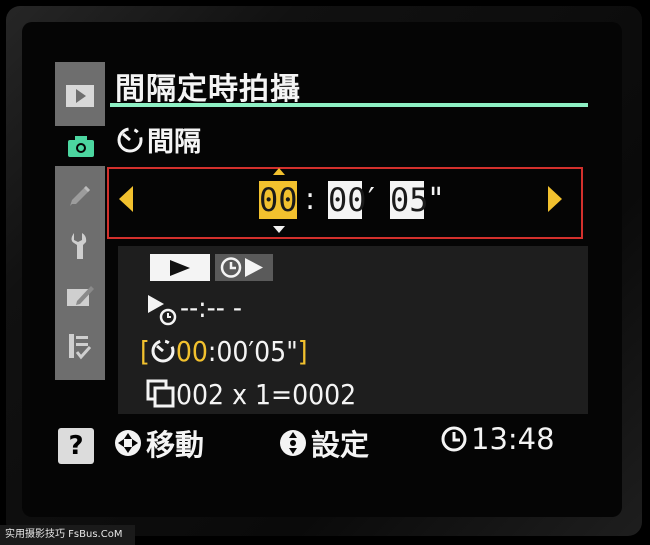 The width and height of the screenshot is (650, 545). Describe the element at coordinates (347, 200) in the screenshot. I see `minutes-field: 00` at that location.